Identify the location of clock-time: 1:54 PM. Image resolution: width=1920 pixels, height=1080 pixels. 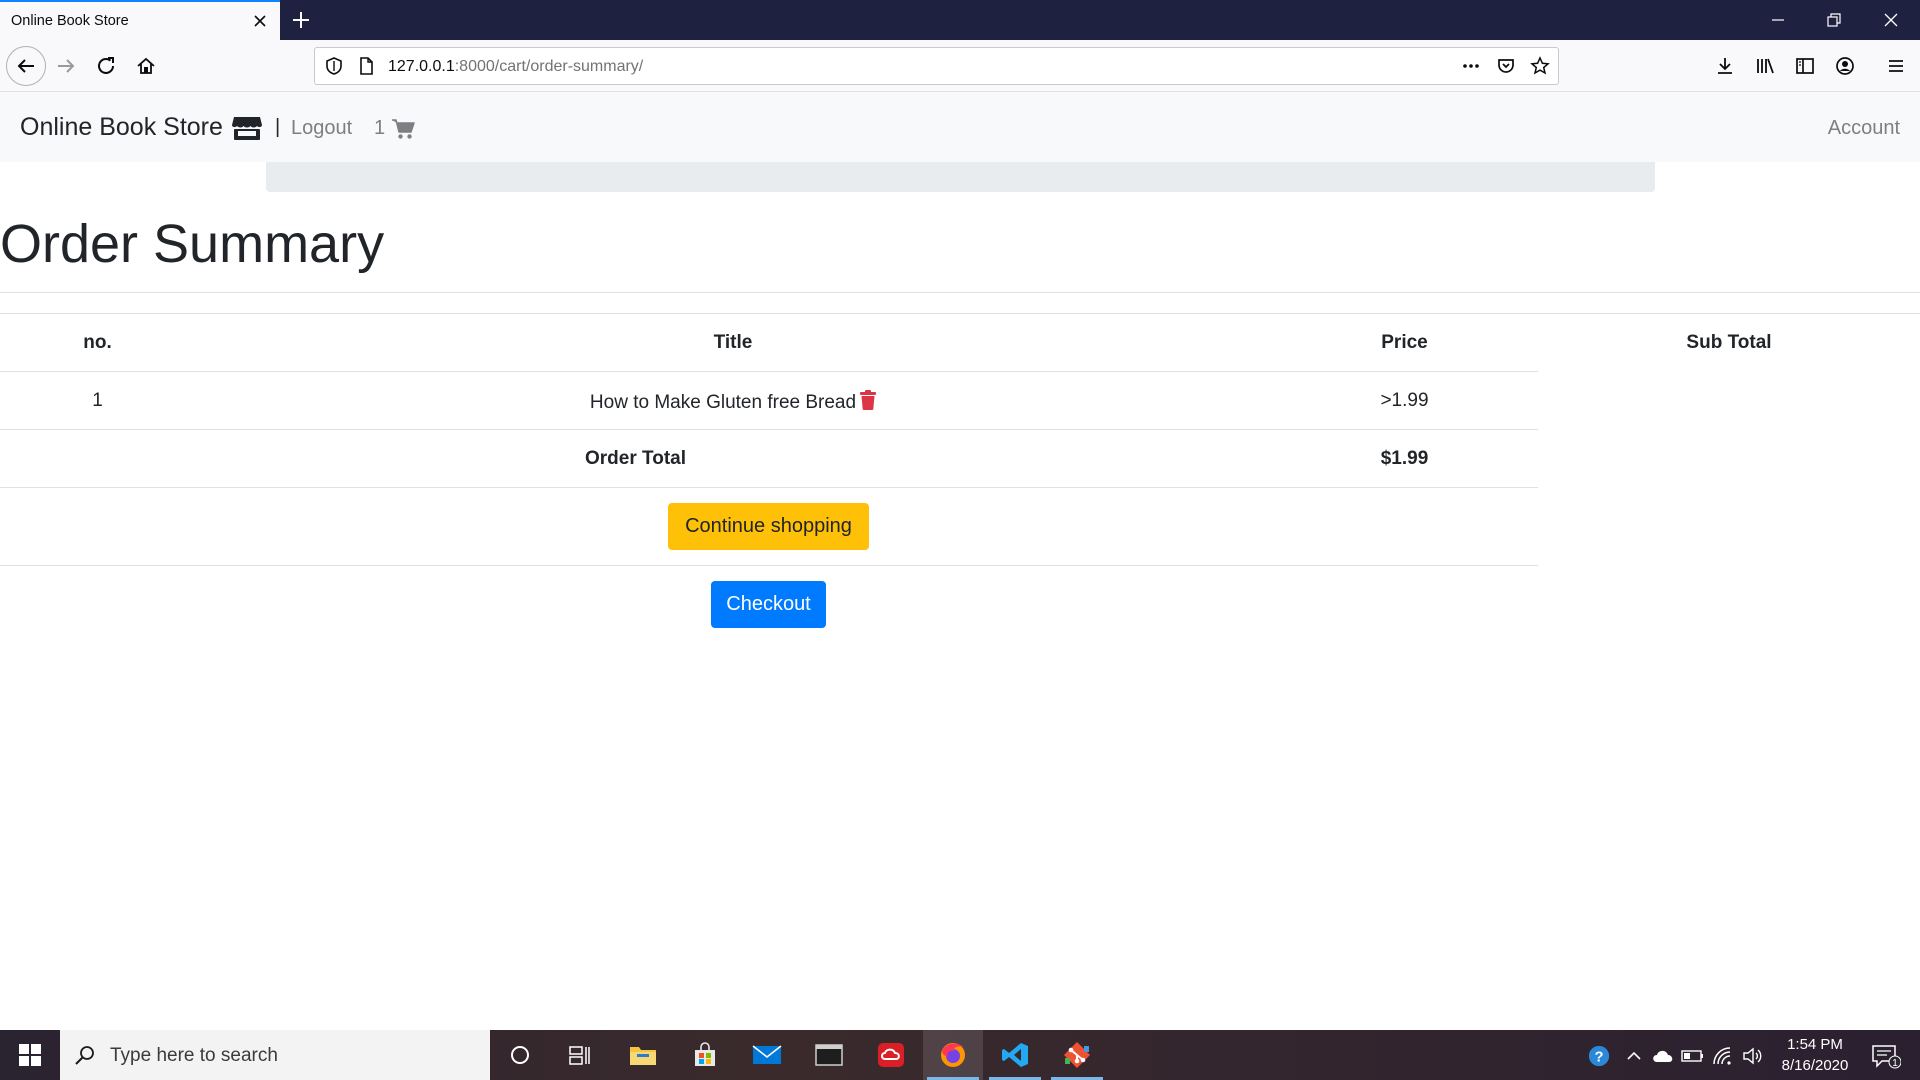
(1815, 1044).